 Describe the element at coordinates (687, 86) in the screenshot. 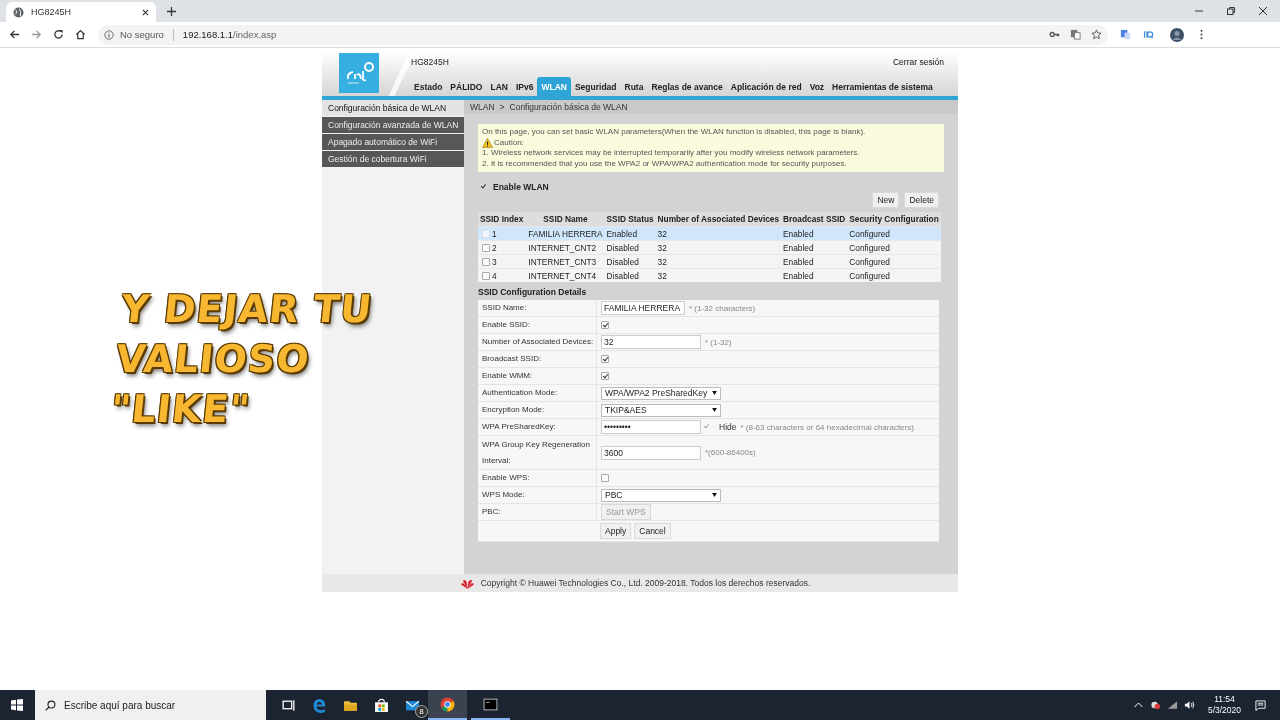

I see `nav-tab: Reglas de avance` at that location.